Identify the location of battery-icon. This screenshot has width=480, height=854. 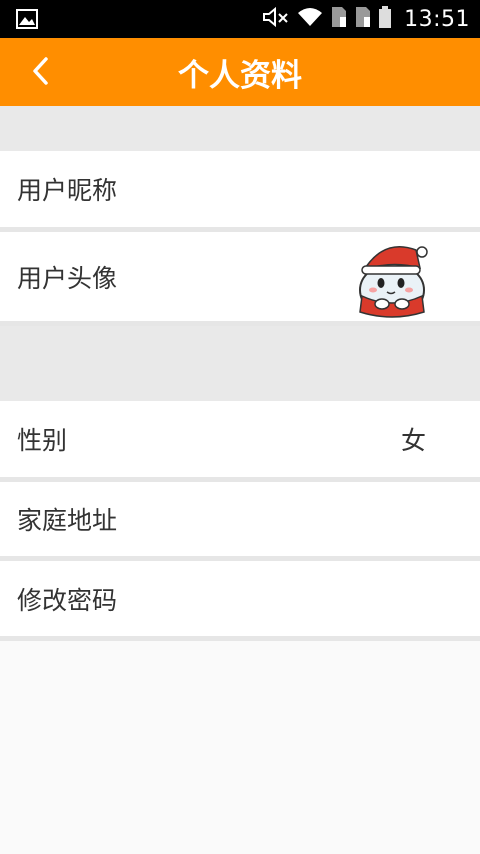
(385, 19).